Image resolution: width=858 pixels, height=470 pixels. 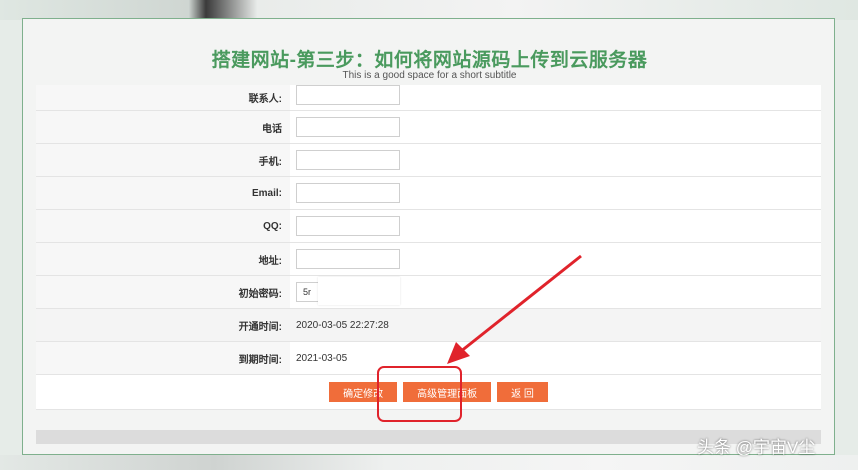 I want to click on open-time-row: 开通时间: 2020-03-05 22:27:28, so click(x=428, y=325).